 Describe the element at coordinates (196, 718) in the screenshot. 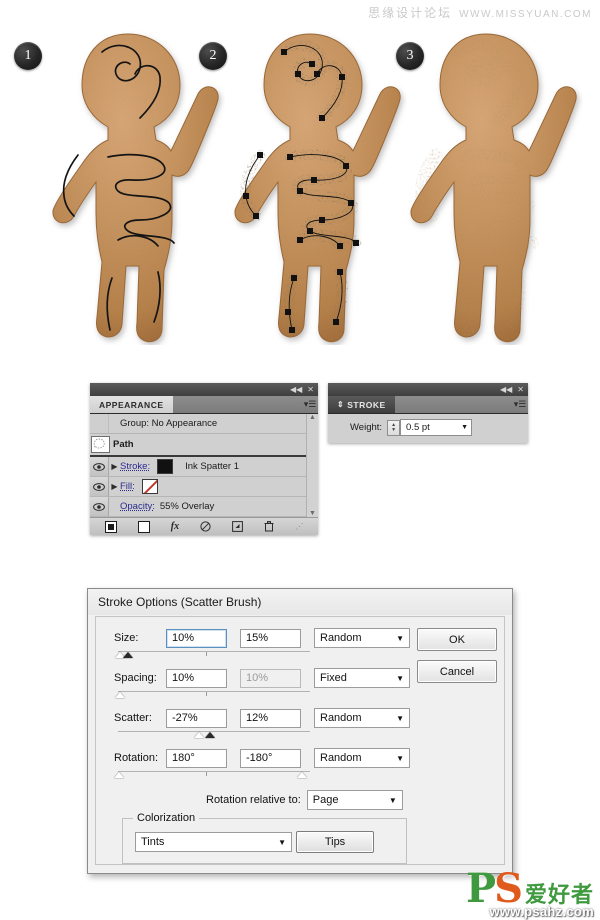

I see `scatter-min-input: -27%` at that location.